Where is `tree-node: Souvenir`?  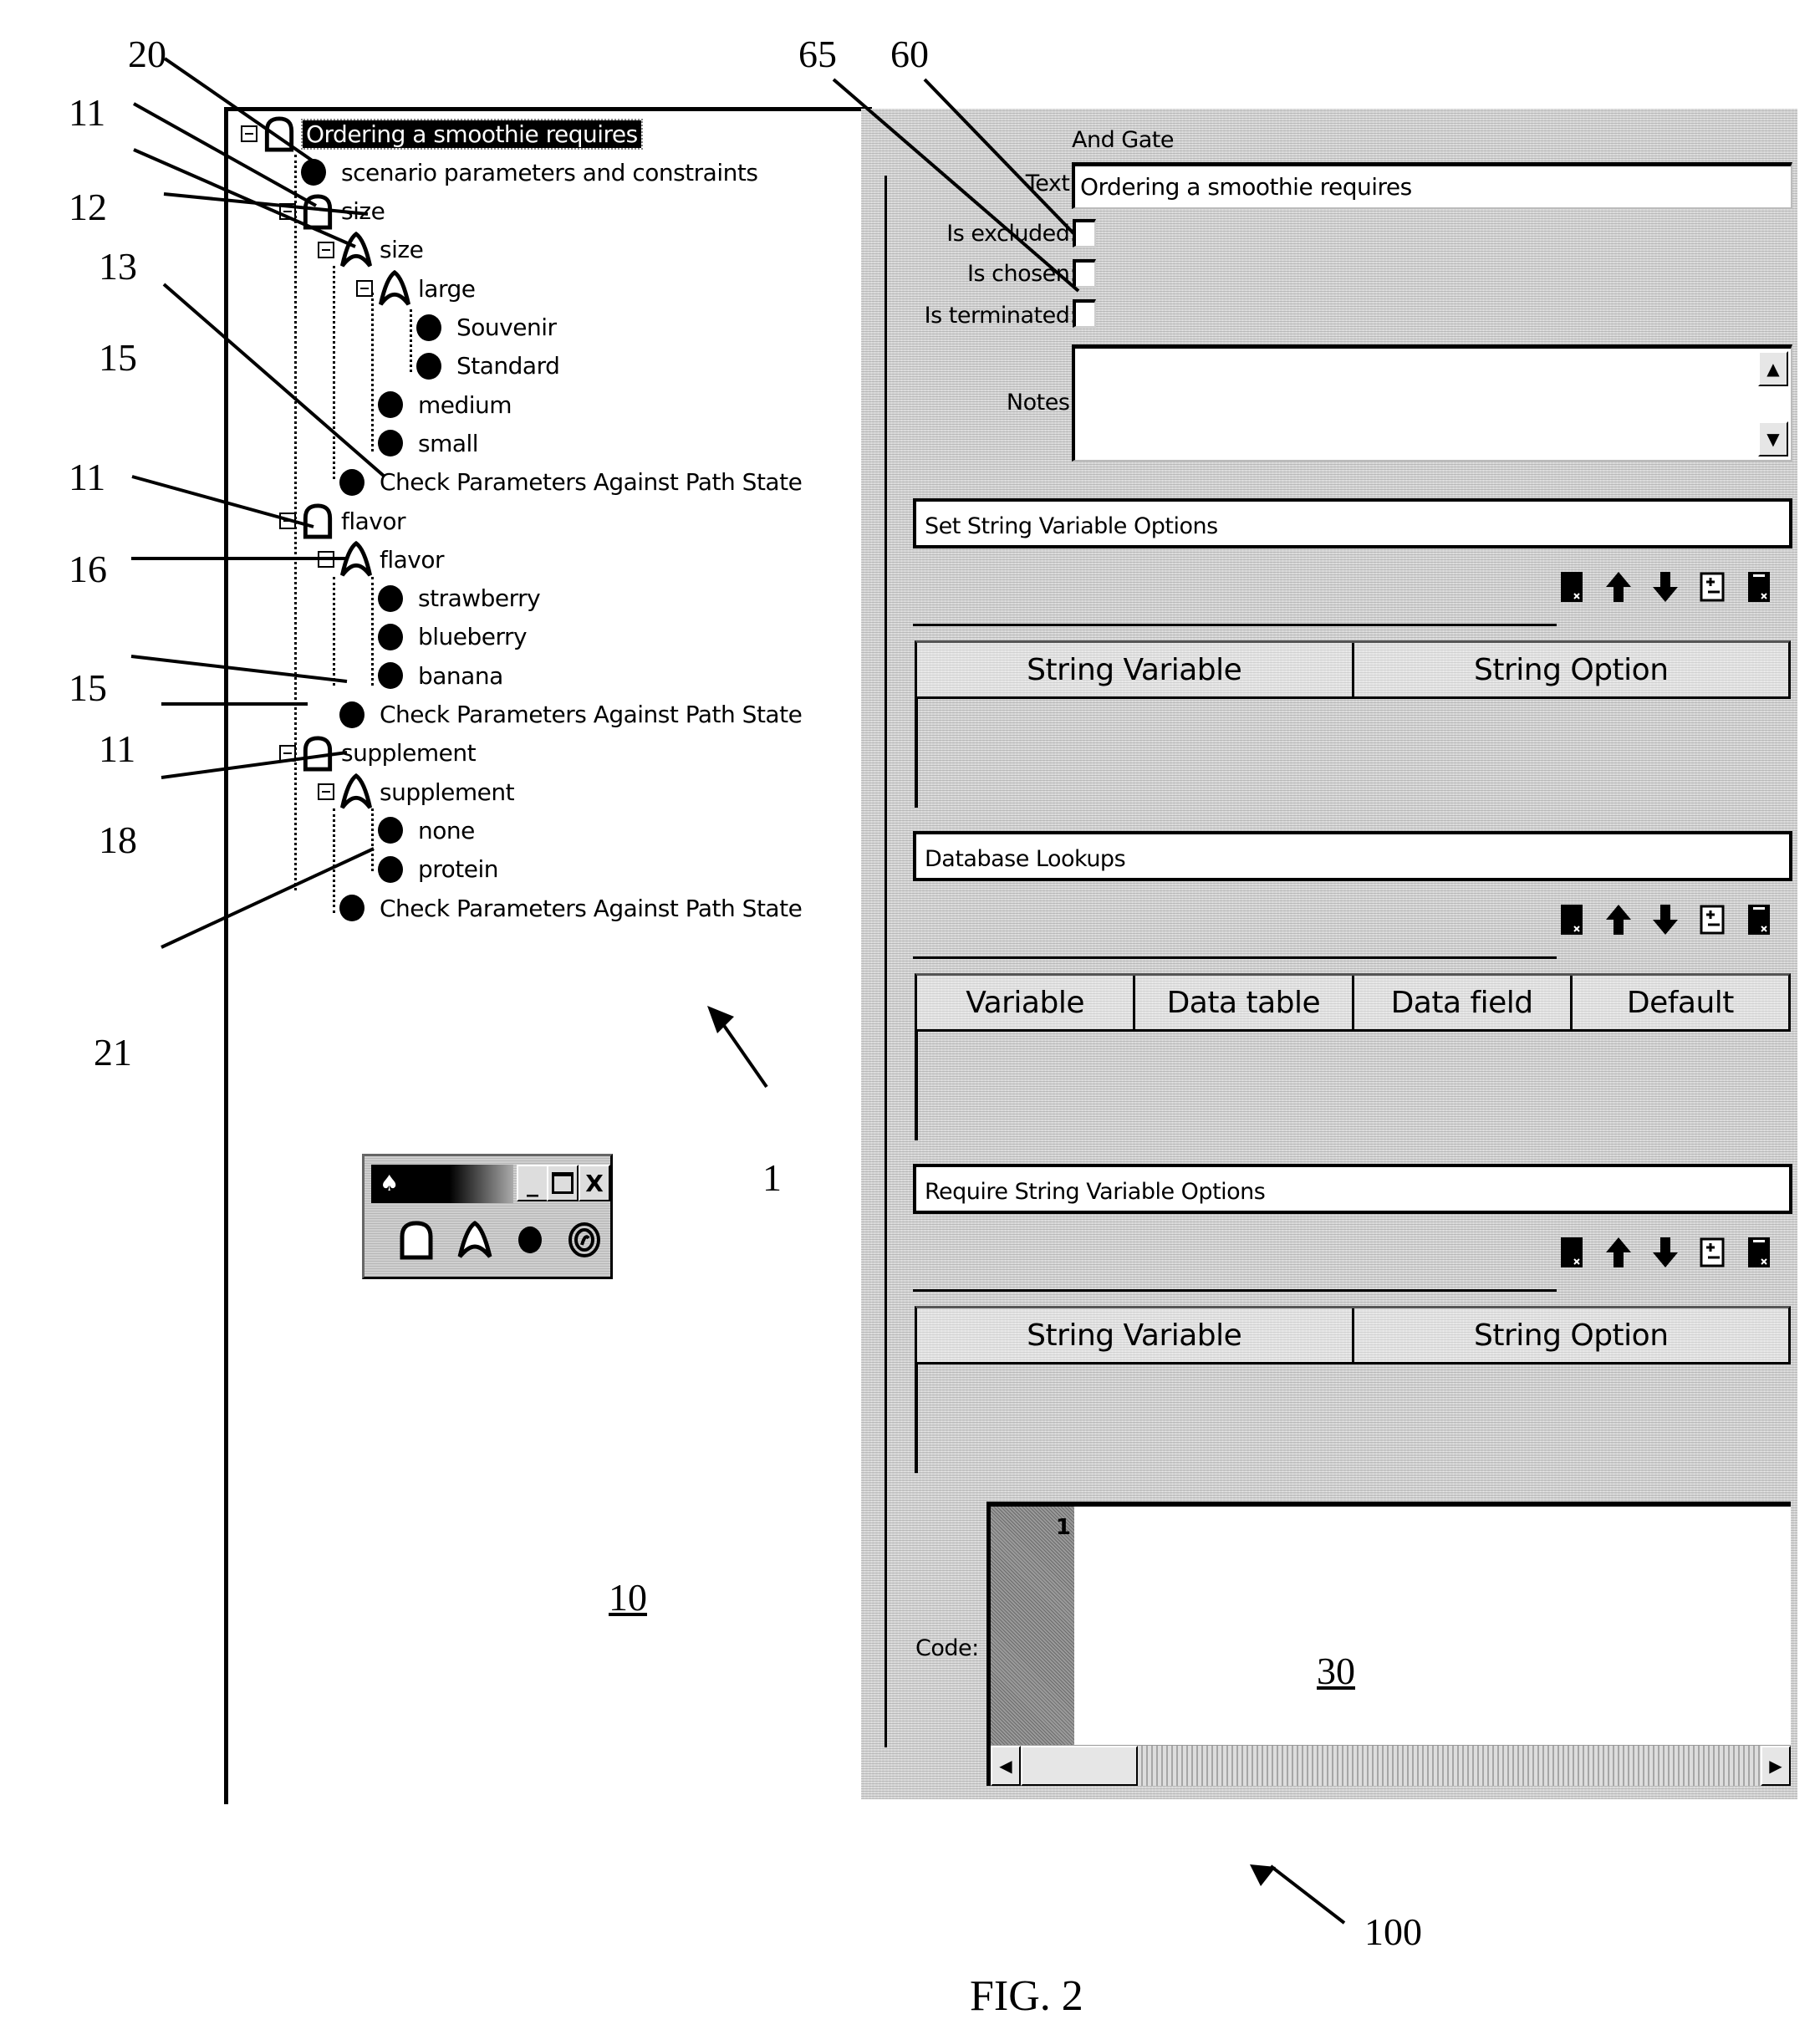
tree-node: Souvenir is located at coordinates (486, 327).